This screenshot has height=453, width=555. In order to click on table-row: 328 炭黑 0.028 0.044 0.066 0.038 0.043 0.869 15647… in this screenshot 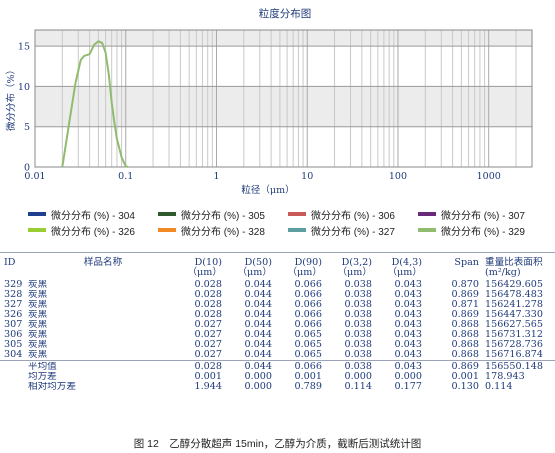, I will do `click(277, 295)`.